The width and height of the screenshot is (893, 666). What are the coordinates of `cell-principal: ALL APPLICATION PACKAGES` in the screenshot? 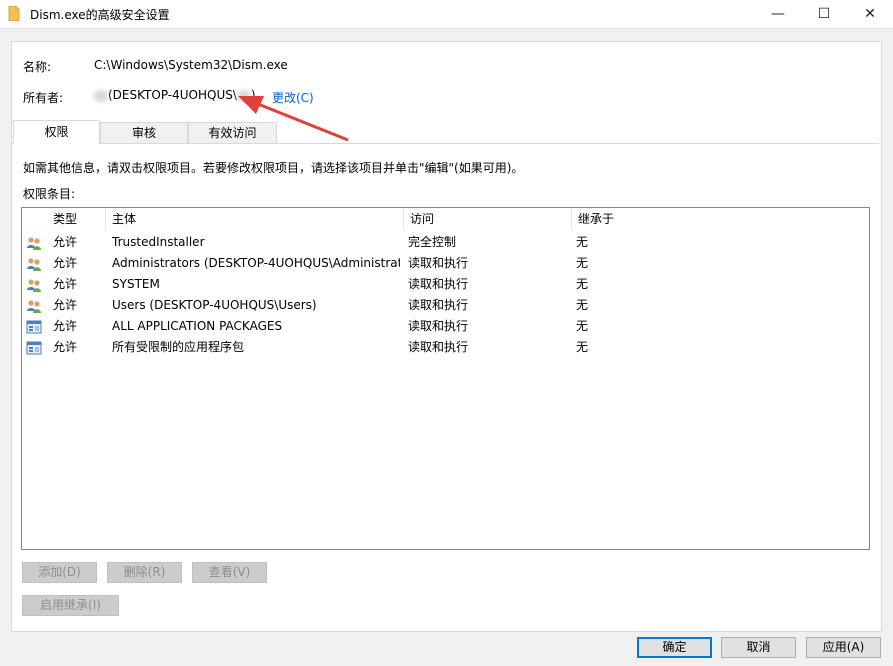 It's located at (197, 326).